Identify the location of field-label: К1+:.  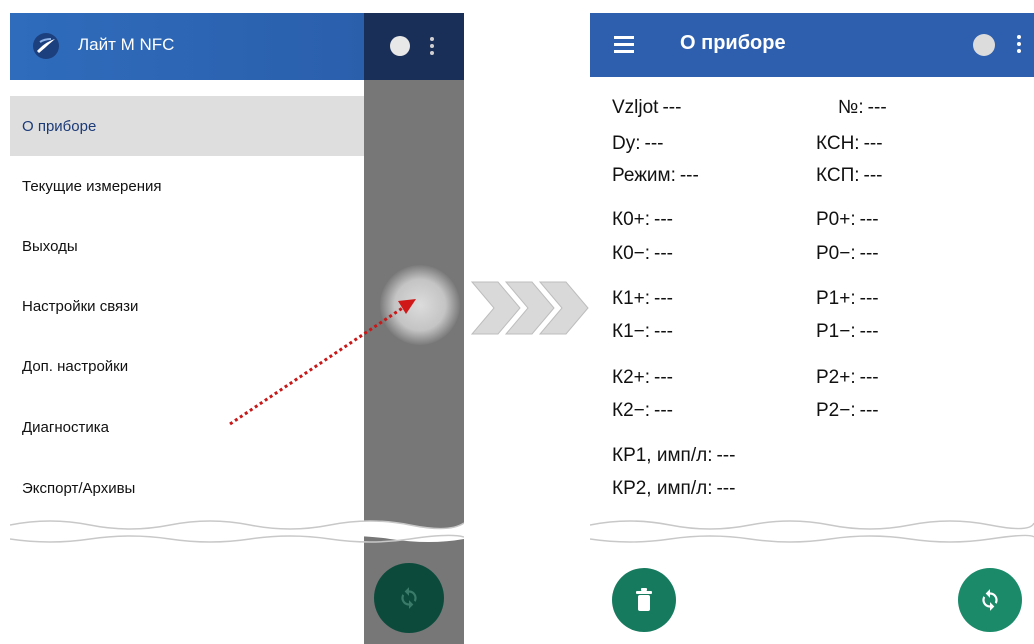
(631, 298).